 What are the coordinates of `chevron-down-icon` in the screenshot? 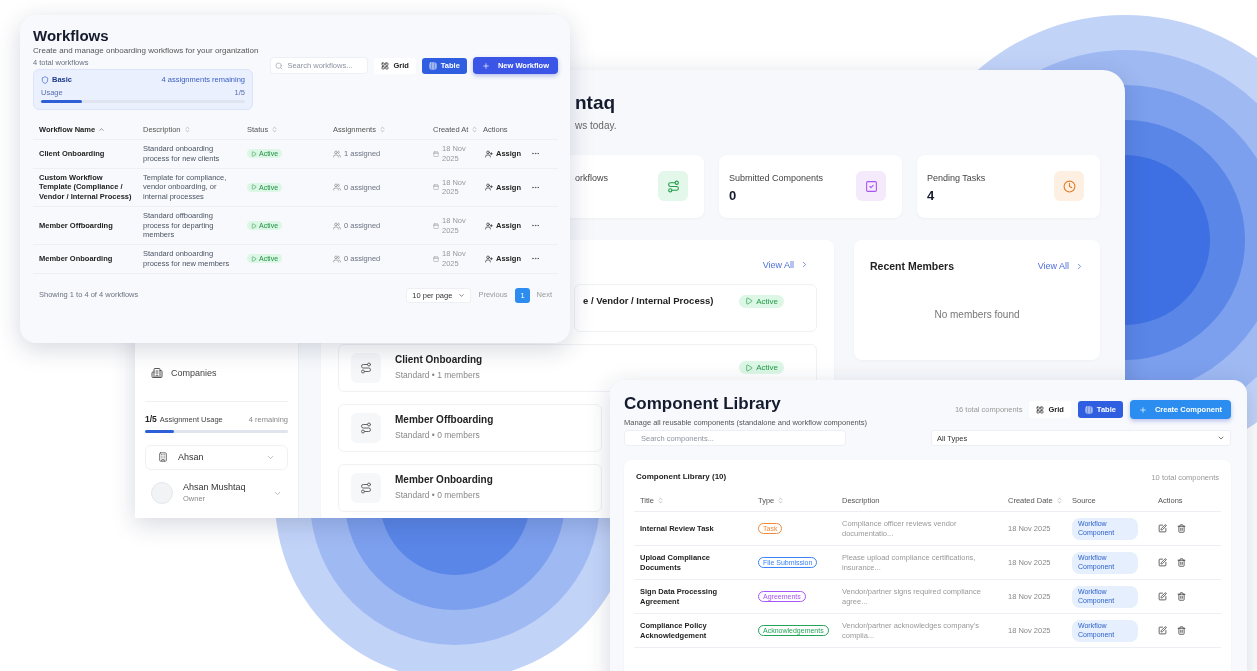 It's located at (462, 295).